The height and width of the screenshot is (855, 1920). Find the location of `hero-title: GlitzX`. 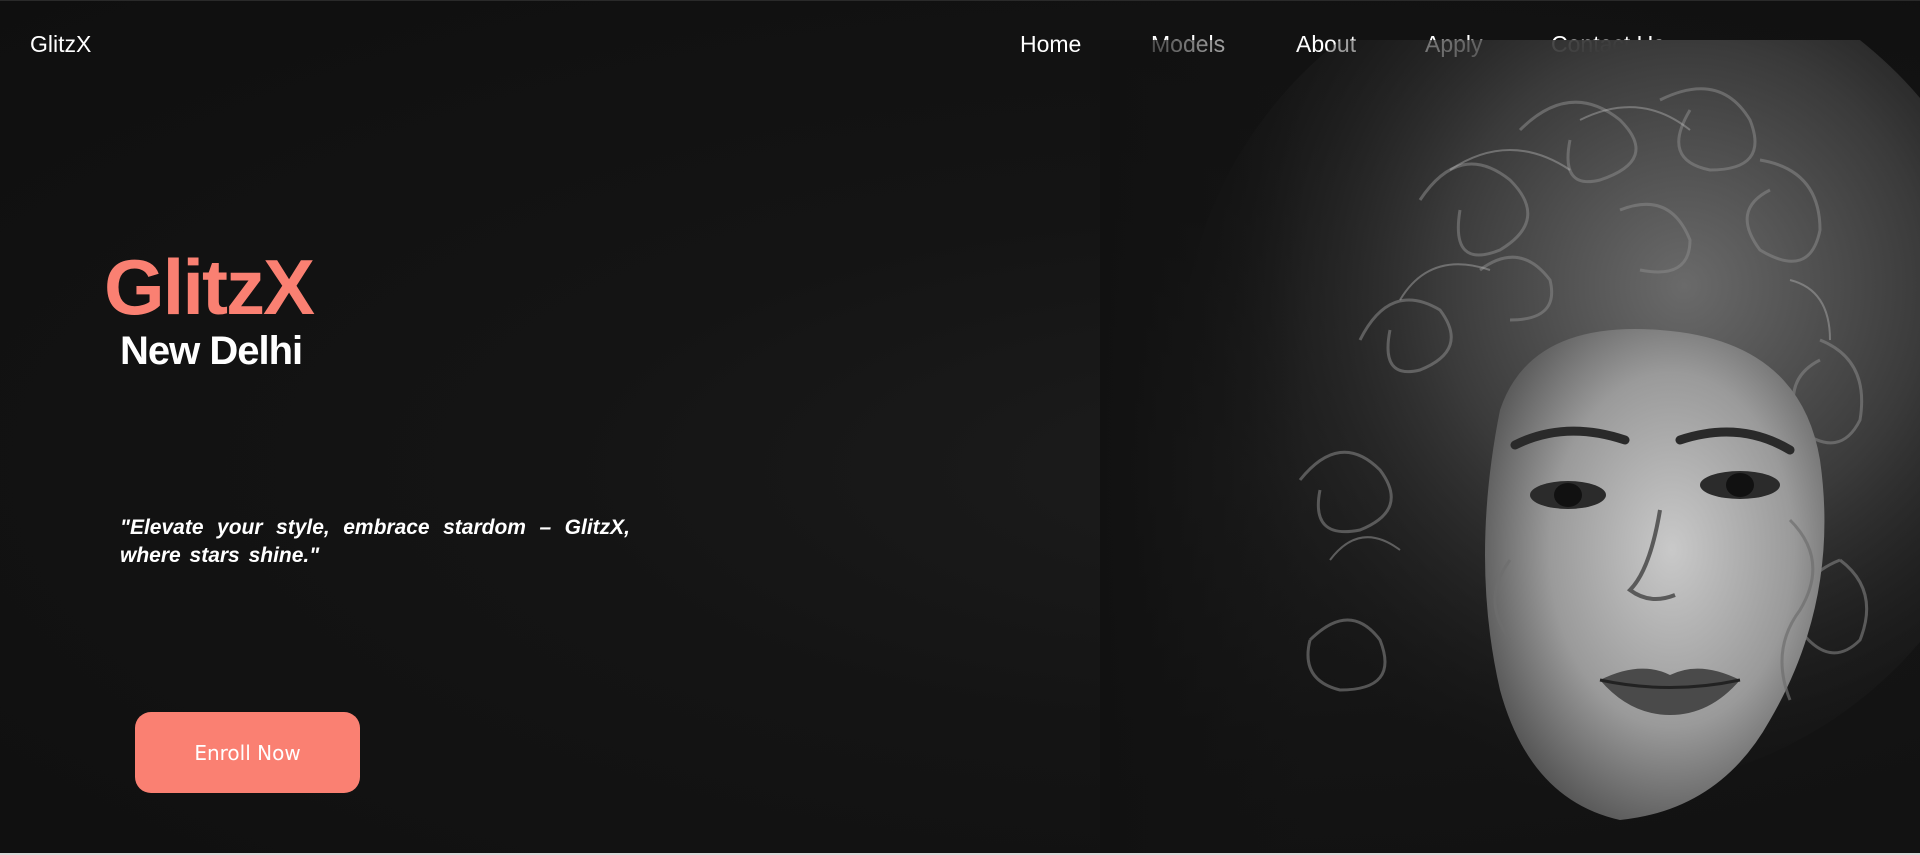

hero-title: GlitzX is located at coordinates (209, 287).